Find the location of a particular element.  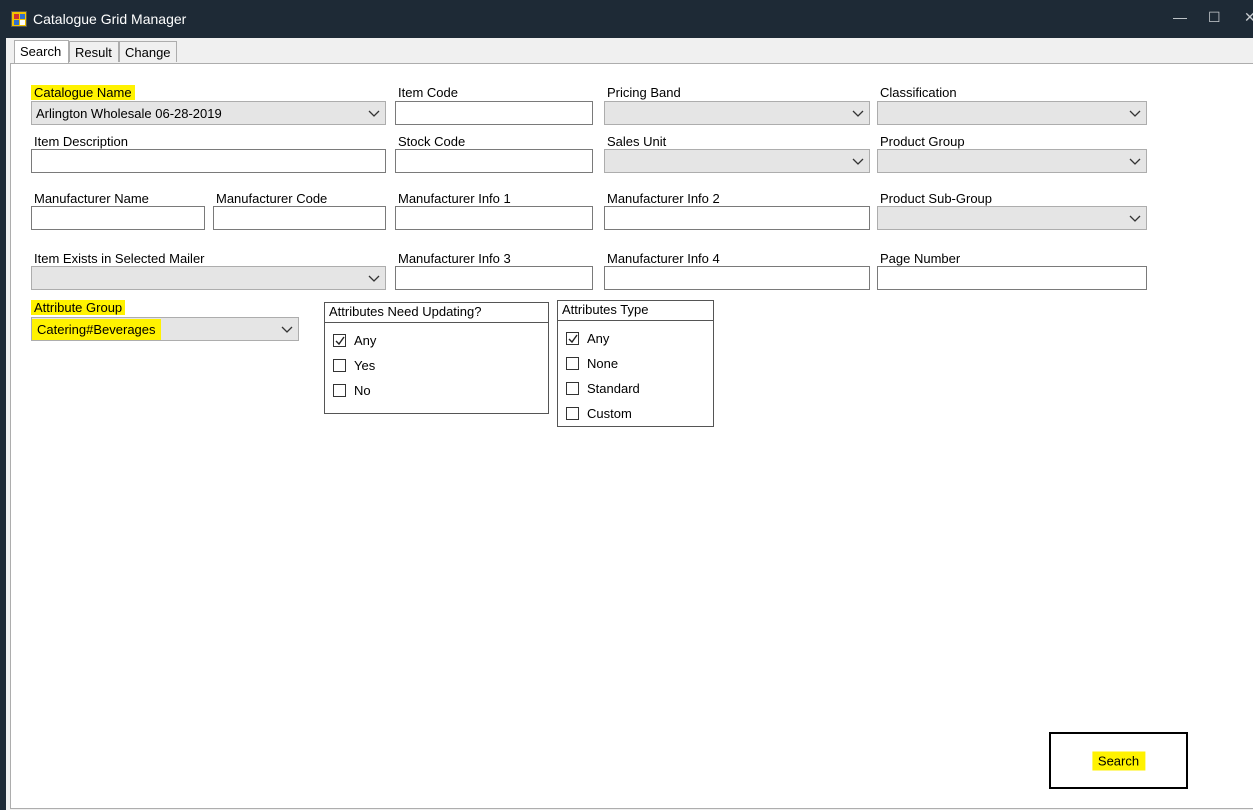

manufacturer-code-label: Manufacturer Code is located at coordinates (272, 198).